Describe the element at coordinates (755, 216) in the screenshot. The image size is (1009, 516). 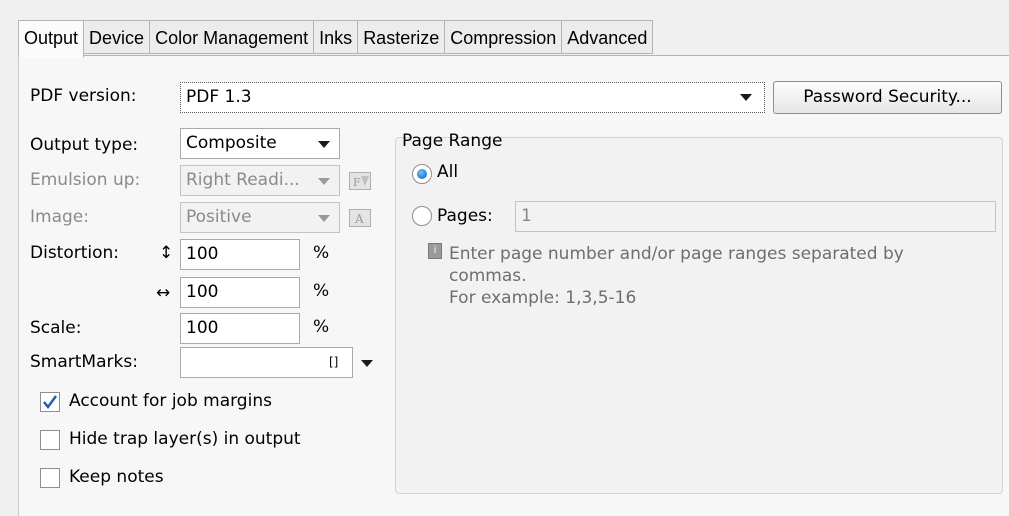
I see `pages-input: 1` at that location.